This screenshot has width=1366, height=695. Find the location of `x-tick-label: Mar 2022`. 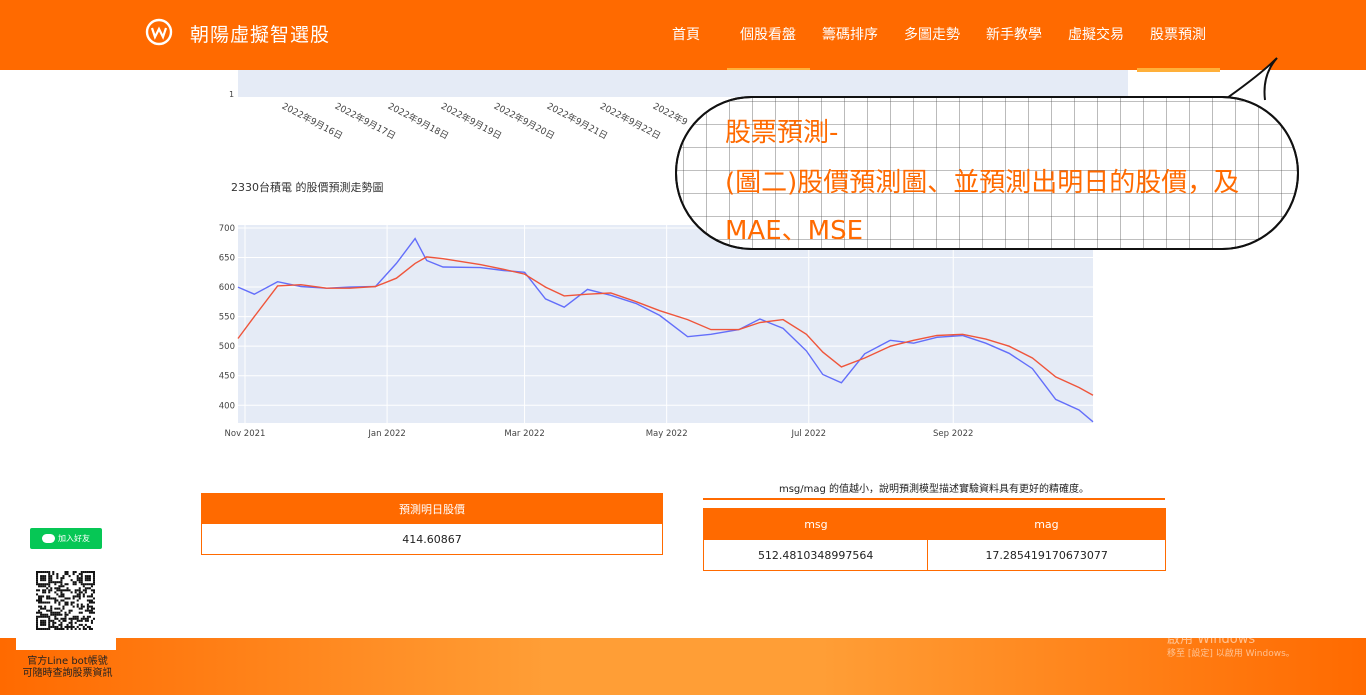

x-tick-label: Mar 2022 is located at coordinates (524, 434).